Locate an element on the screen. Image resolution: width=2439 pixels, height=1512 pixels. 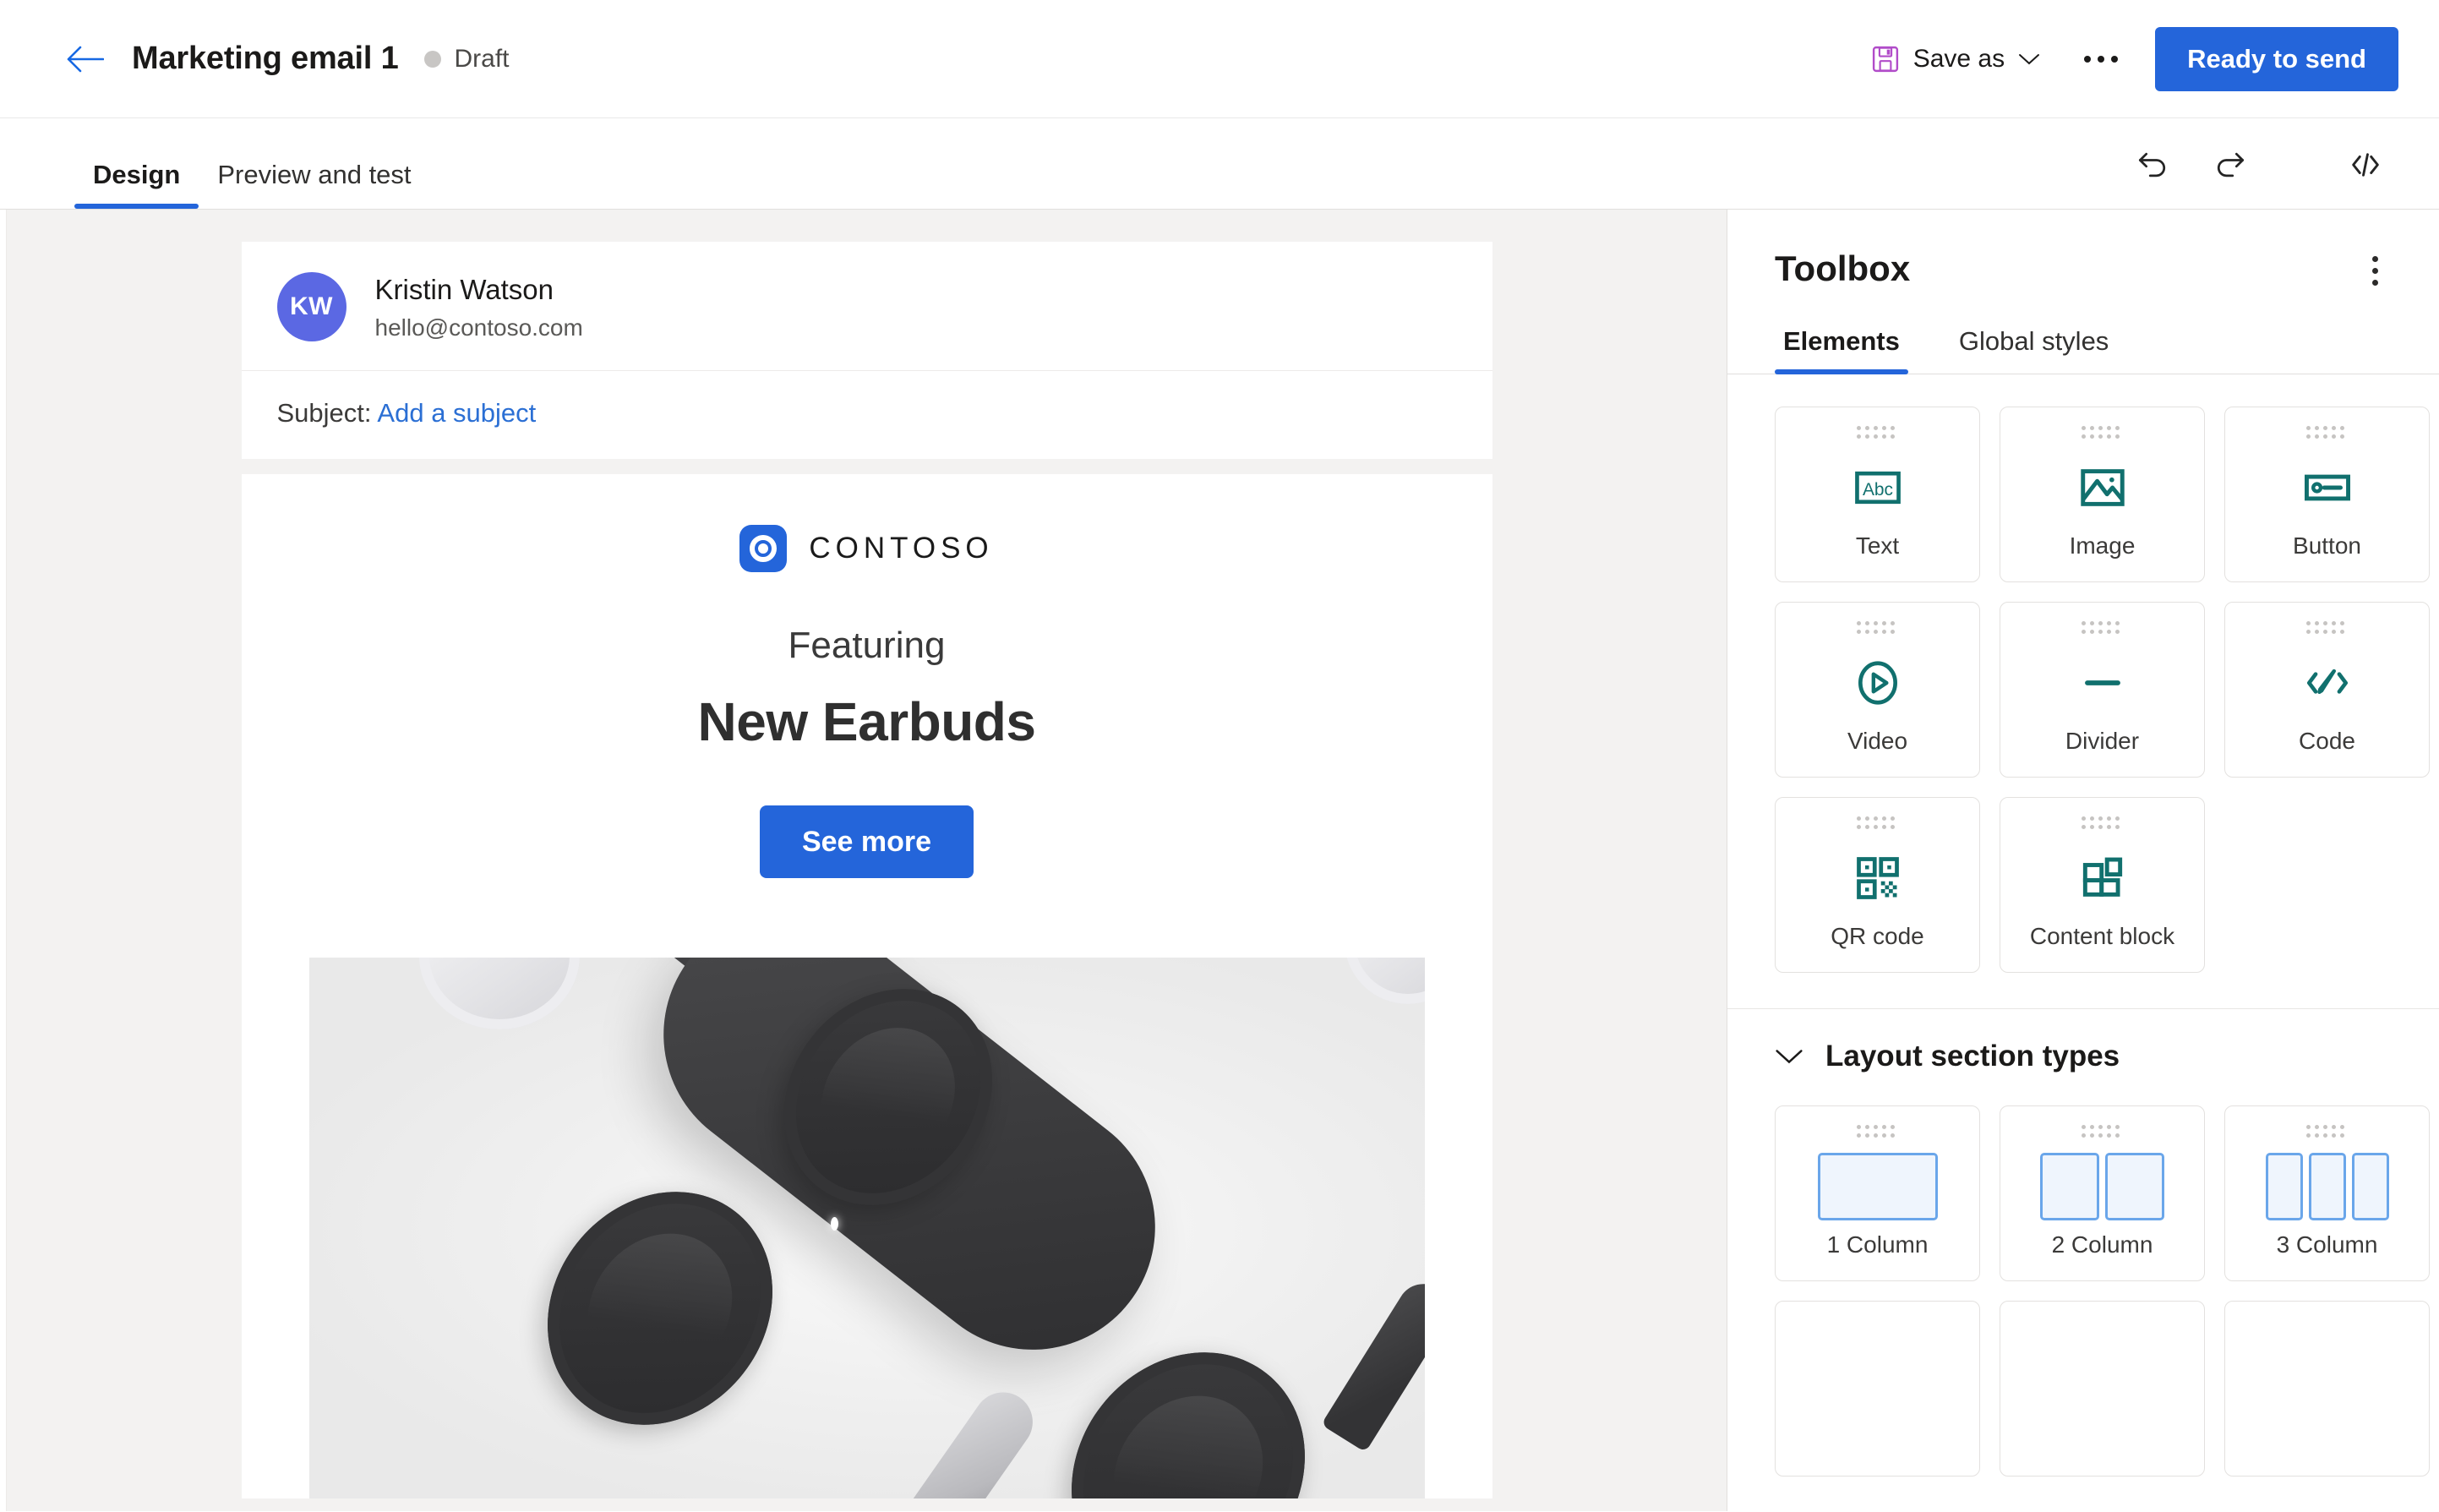
code-pencil-icon is located at coordinates (2327, 683).